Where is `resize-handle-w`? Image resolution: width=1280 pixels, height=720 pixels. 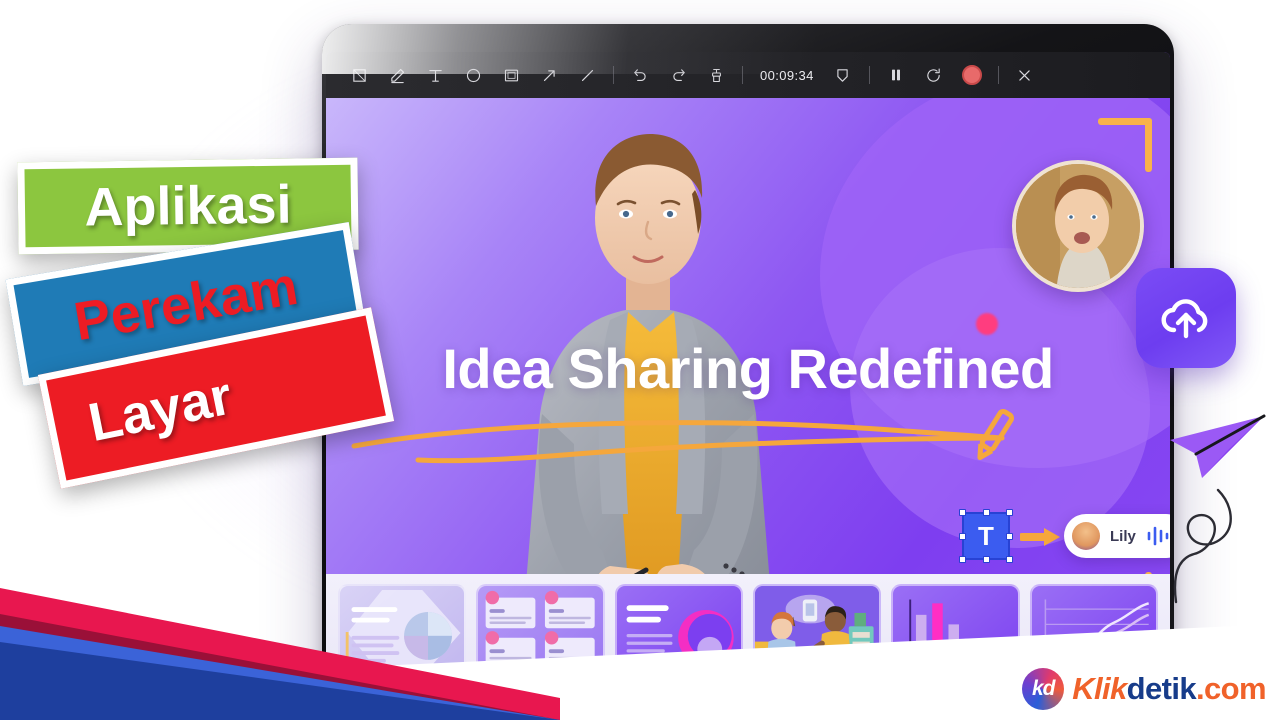
resize-handle-w is located at coordinates (962, 536).